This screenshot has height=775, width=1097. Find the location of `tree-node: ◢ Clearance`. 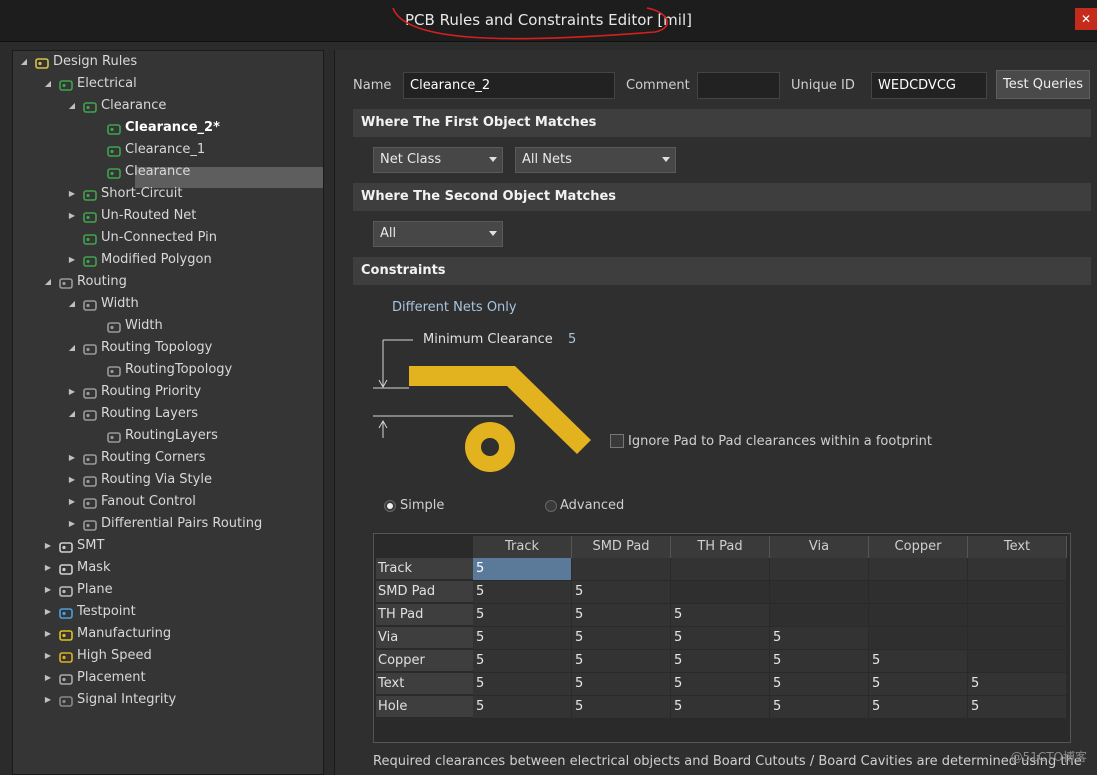

tree-node: ◢ Clearance is located at coordinates (168, 106).